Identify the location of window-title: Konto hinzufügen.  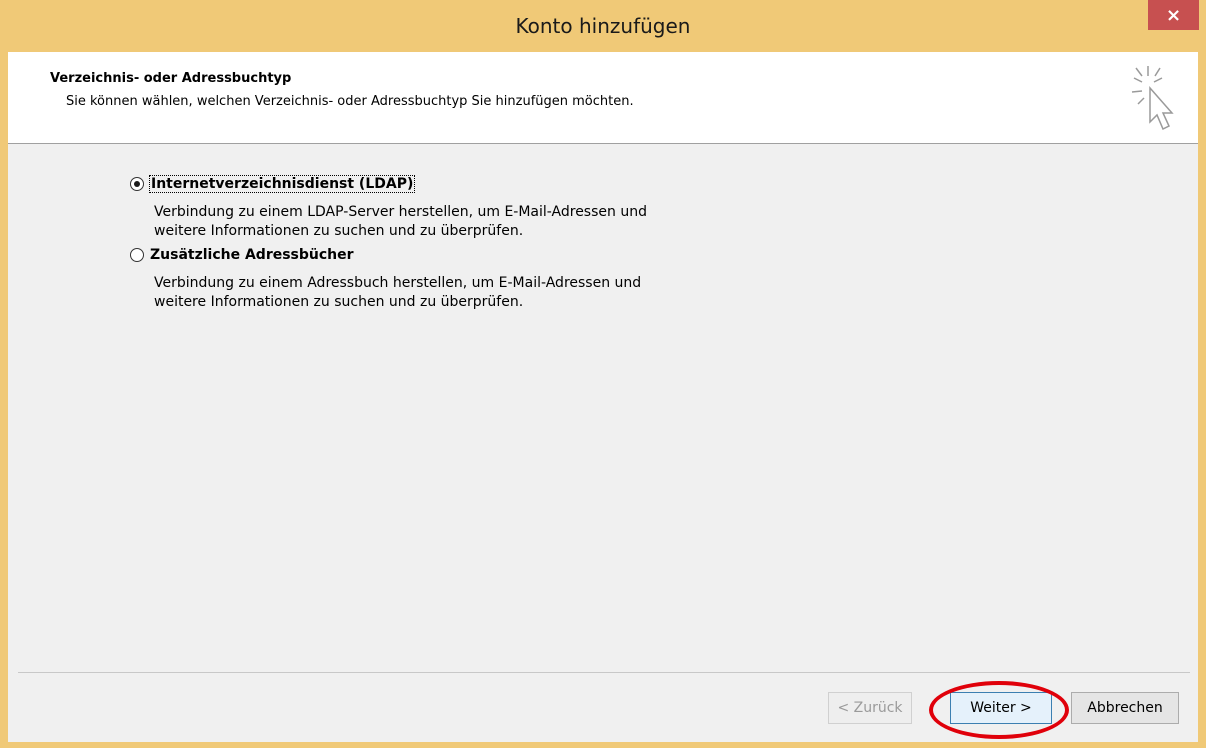
(603, 26).